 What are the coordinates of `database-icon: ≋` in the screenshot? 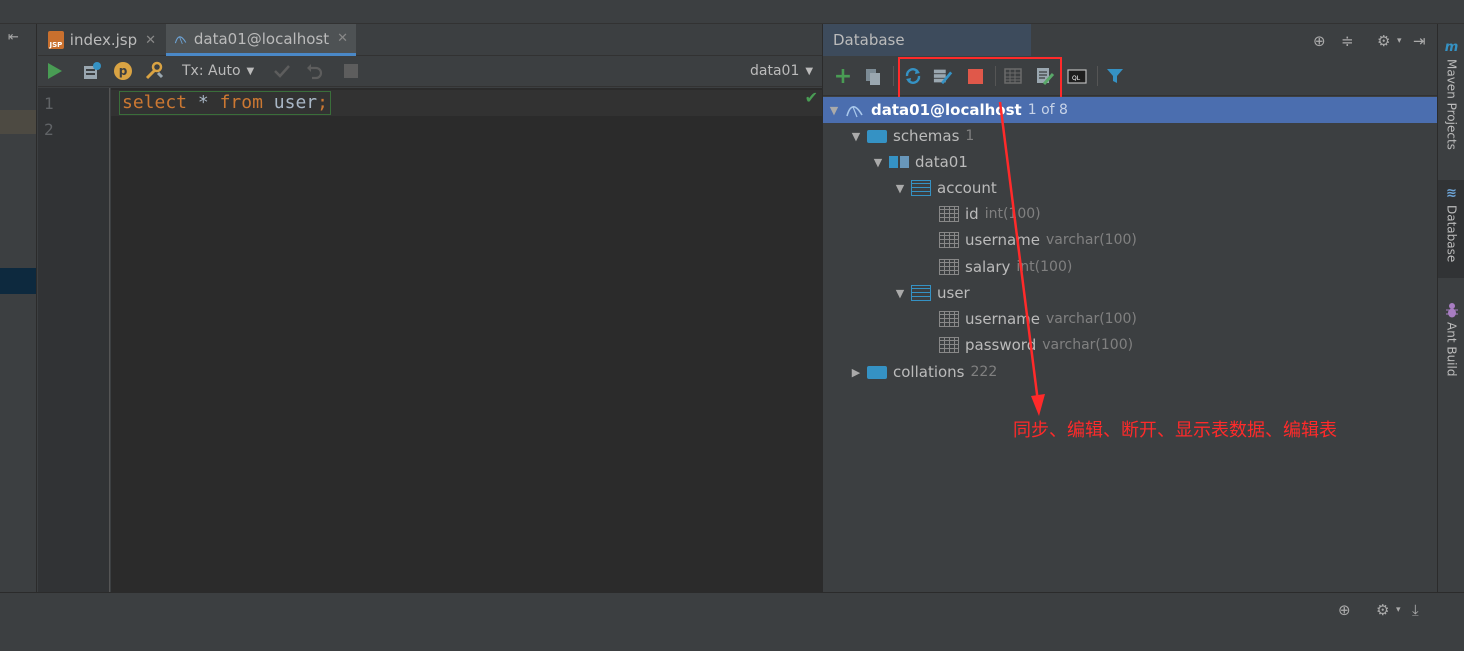 It's located at (1451, 193).